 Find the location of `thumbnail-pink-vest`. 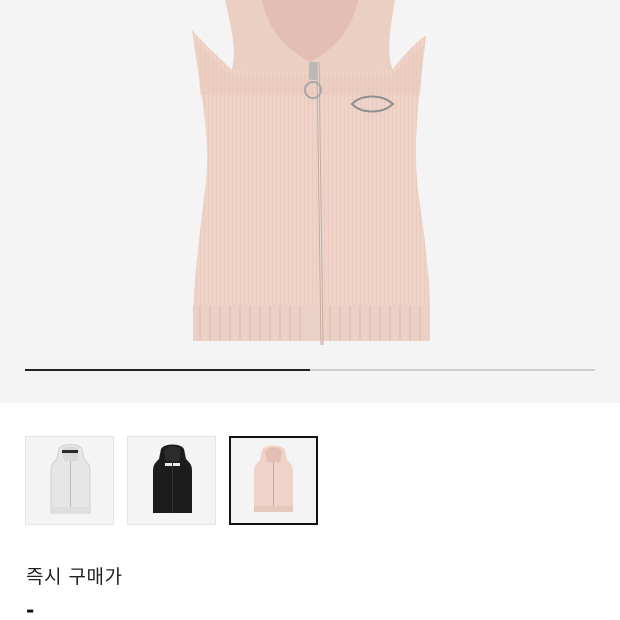

thumbnail-pink-vest is located at coordinates (273, 480).